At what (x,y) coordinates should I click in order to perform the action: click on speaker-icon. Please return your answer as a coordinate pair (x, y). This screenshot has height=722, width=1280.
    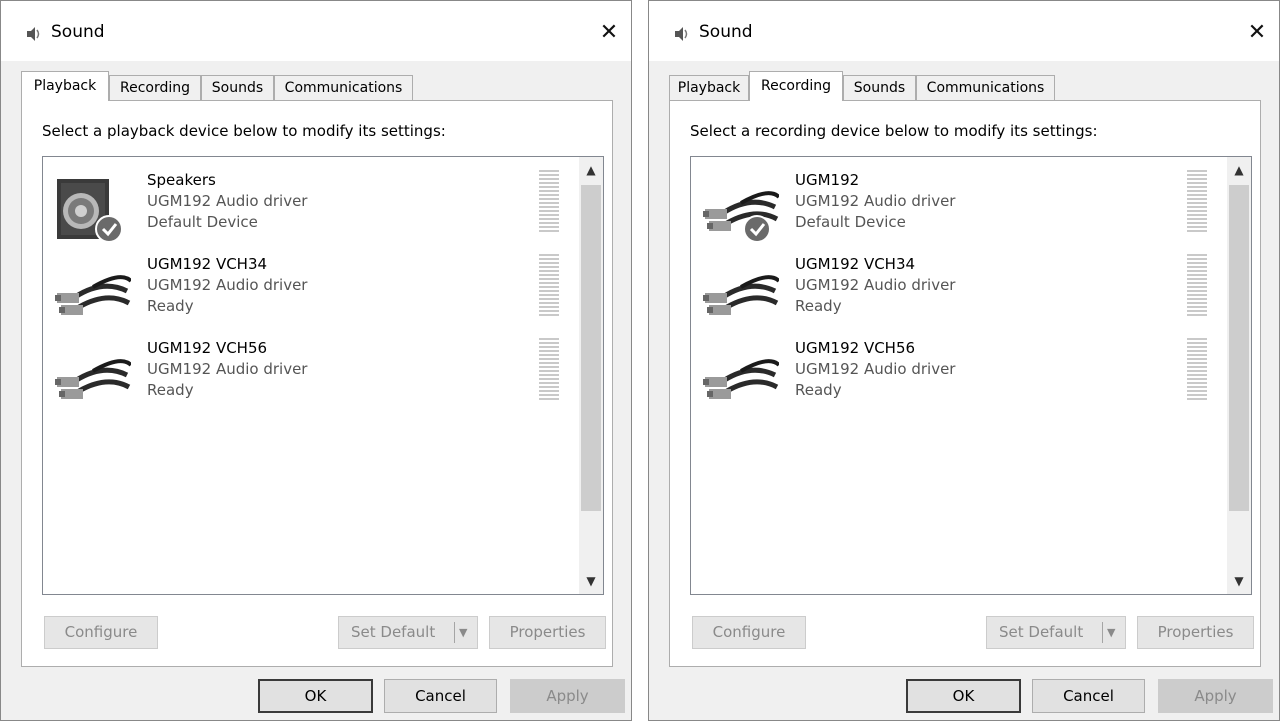
    Looking at the image, I should click on (90, 211).